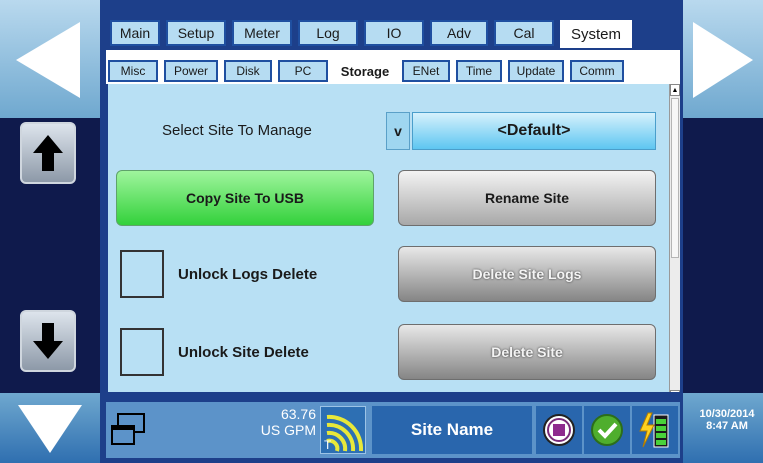 Image resolution: width=763 pixels, height=463 pixels. Describe the element at coordinates (135, 33) in the screenshot. I see `tab-main: Main` at that location.